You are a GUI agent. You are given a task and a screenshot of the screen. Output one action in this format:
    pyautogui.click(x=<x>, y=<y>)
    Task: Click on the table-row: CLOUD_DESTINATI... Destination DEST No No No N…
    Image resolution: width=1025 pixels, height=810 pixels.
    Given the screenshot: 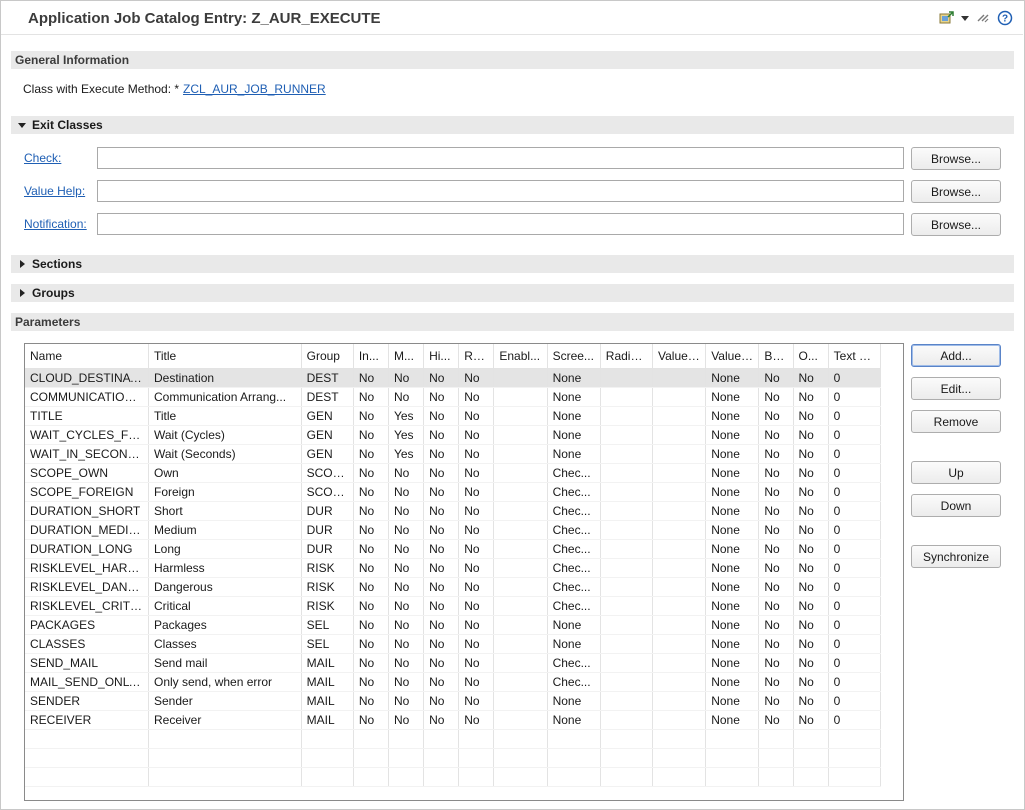 What is the action you would take?
    pyautogui.click(x=453, y=378)
    